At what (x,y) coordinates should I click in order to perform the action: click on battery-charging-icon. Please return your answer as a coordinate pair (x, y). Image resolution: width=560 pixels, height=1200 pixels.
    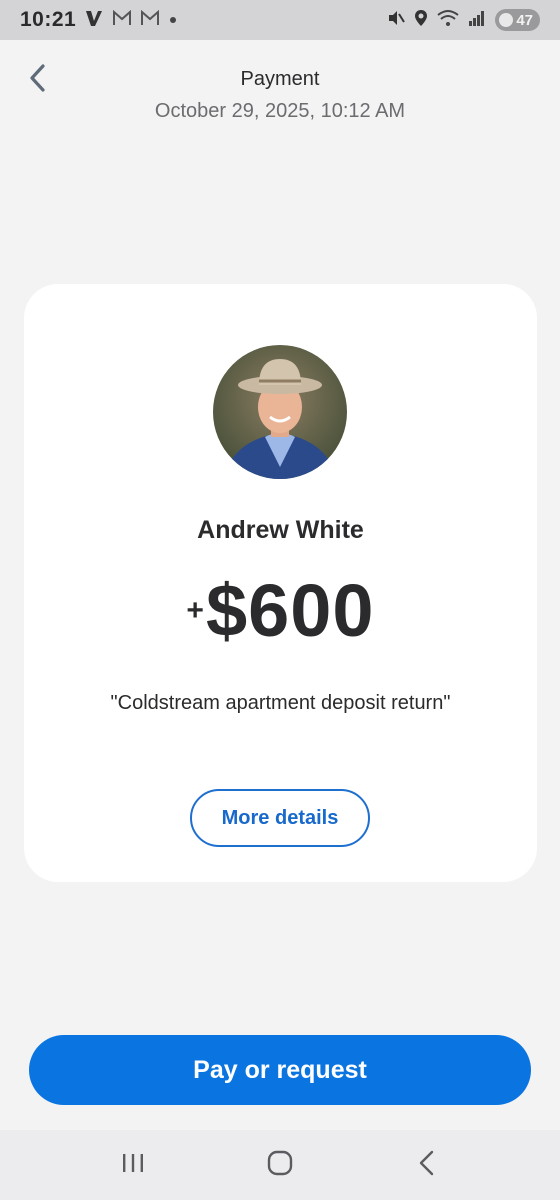
    Looking at the image, I should click on (506, 20).